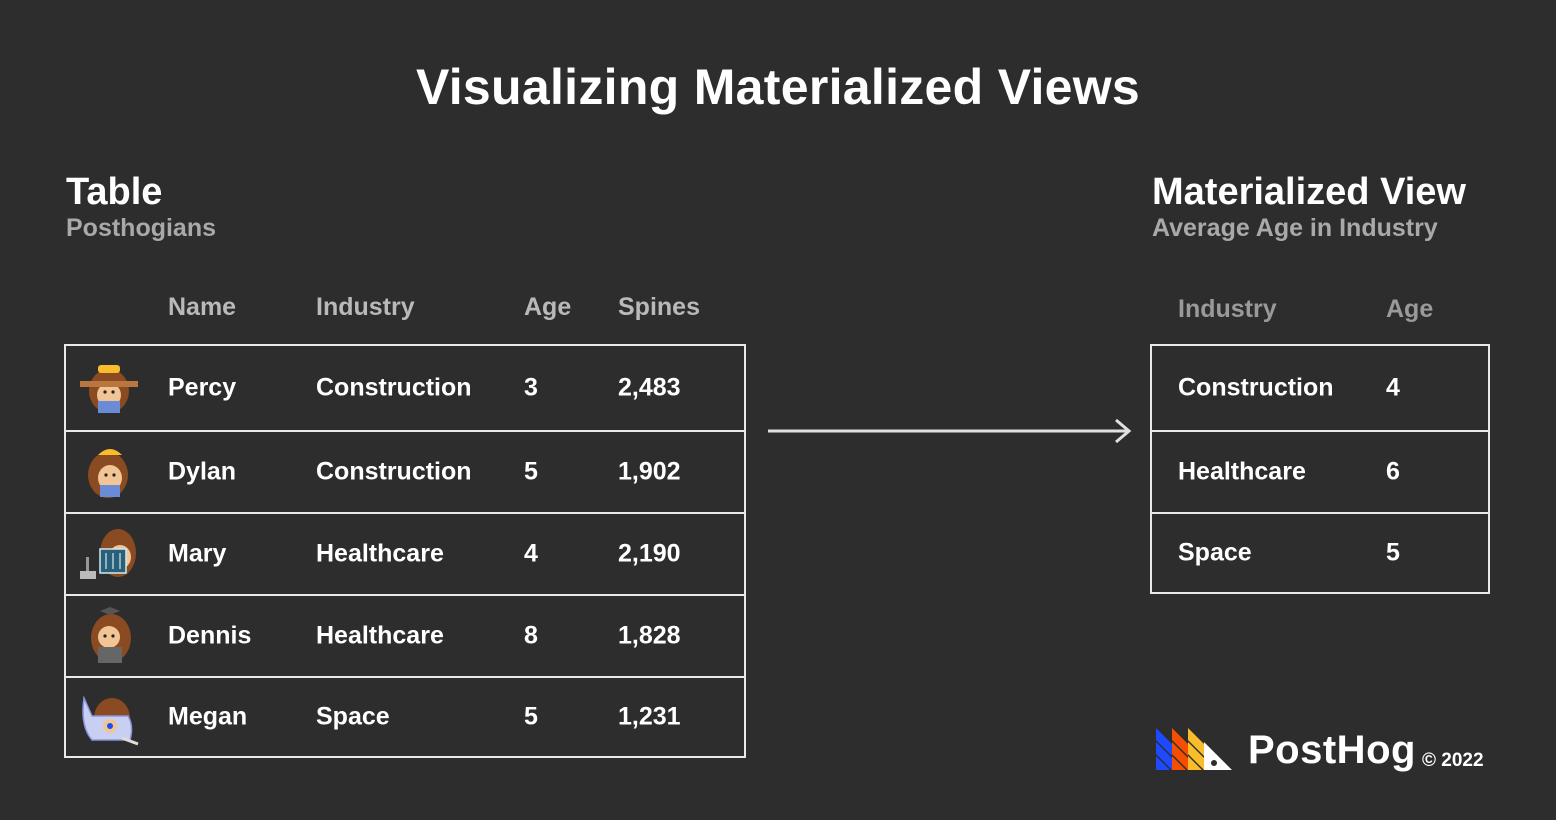 The width and height of the screenshot is (1556, 820). I want to click on view-subtitle: Average Age in Industry, so click(1295, 228).